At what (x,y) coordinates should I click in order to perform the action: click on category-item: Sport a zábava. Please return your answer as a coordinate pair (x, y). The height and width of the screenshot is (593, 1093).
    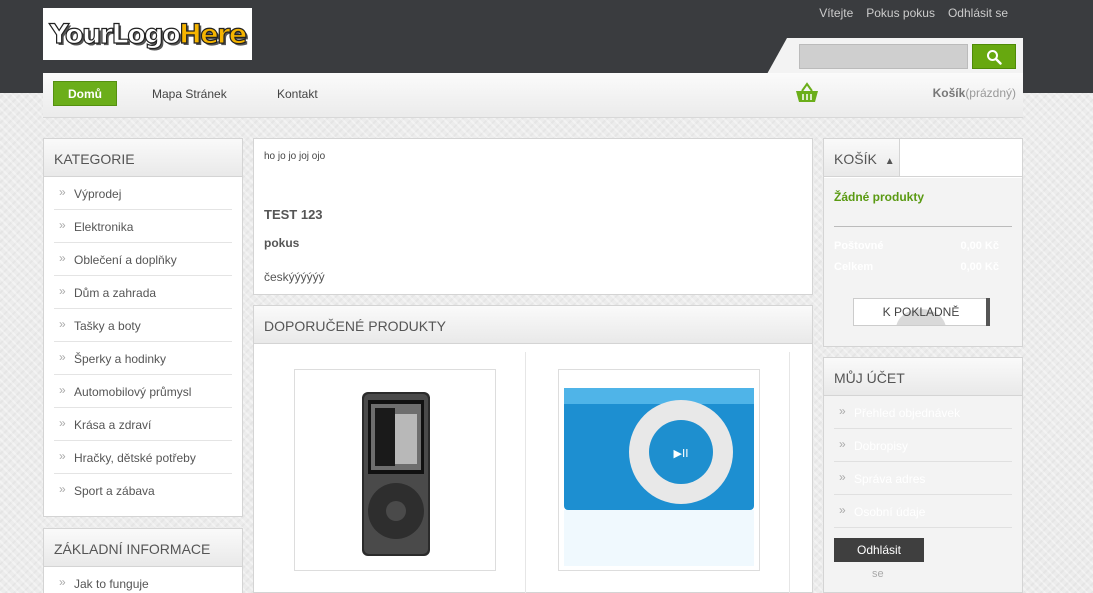
    Looking at the image, I should click on (143, 490).